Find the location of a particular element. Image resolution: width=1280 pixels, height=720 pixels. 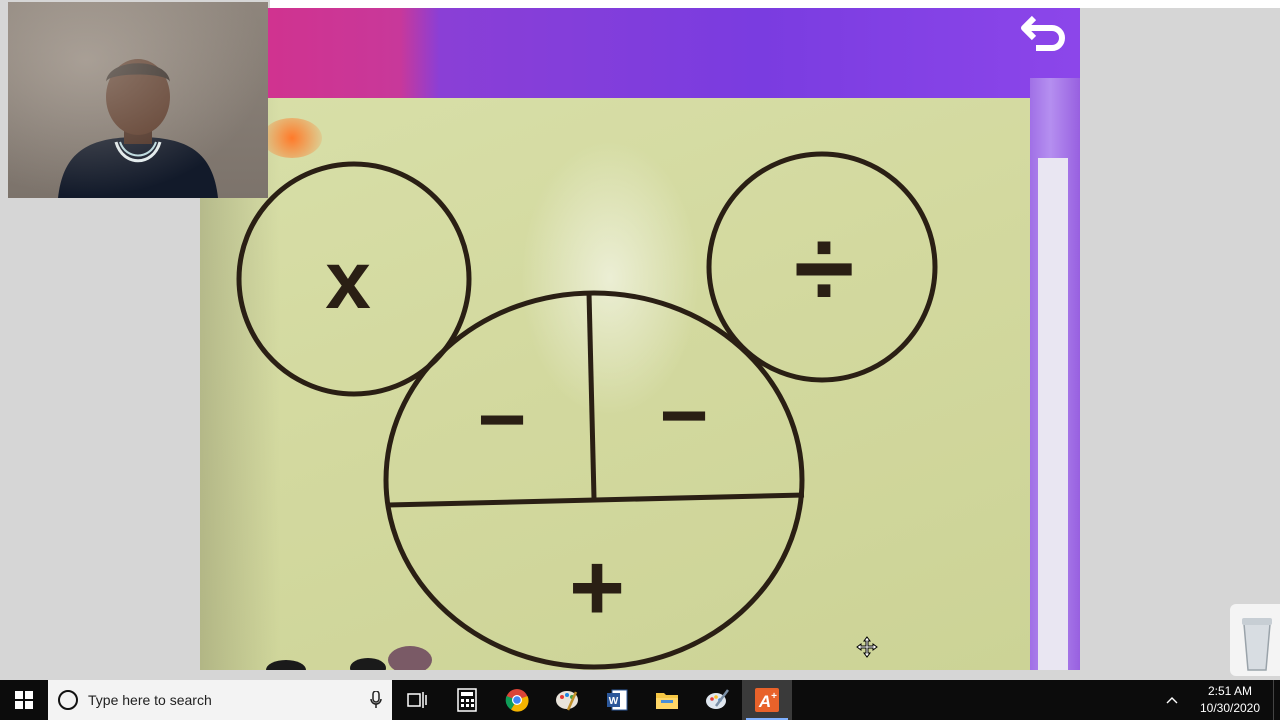

windows-icon is located at coordinates (24, 700).